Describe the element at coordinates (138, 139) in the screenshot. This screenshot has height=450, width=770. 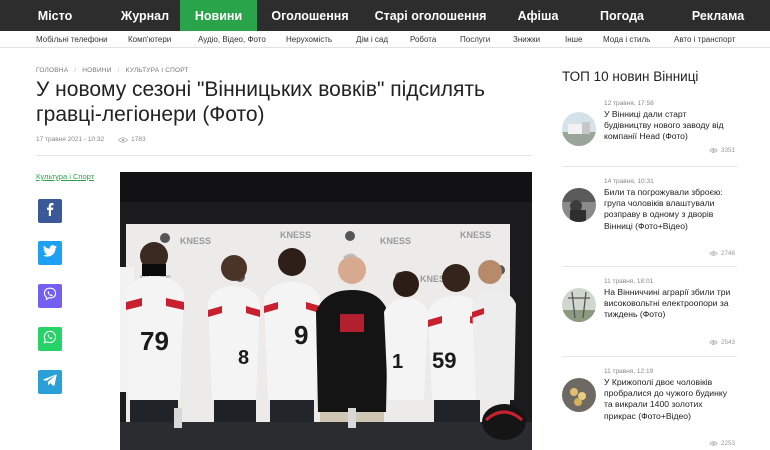
I see `article-views: 1783` at that location.